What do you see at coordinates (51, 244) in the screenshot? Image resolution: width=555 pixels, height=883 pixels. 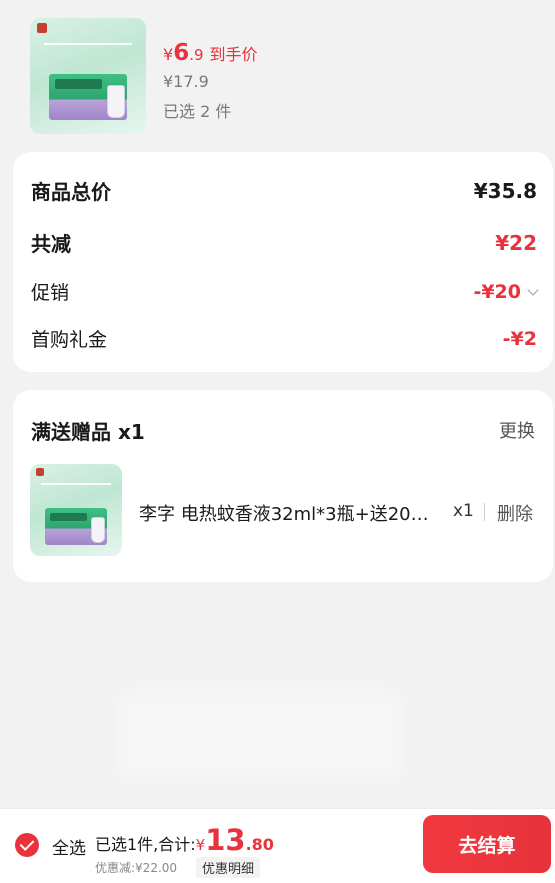 I see `reduce-label: 共减` at bounding box center [51, 244].